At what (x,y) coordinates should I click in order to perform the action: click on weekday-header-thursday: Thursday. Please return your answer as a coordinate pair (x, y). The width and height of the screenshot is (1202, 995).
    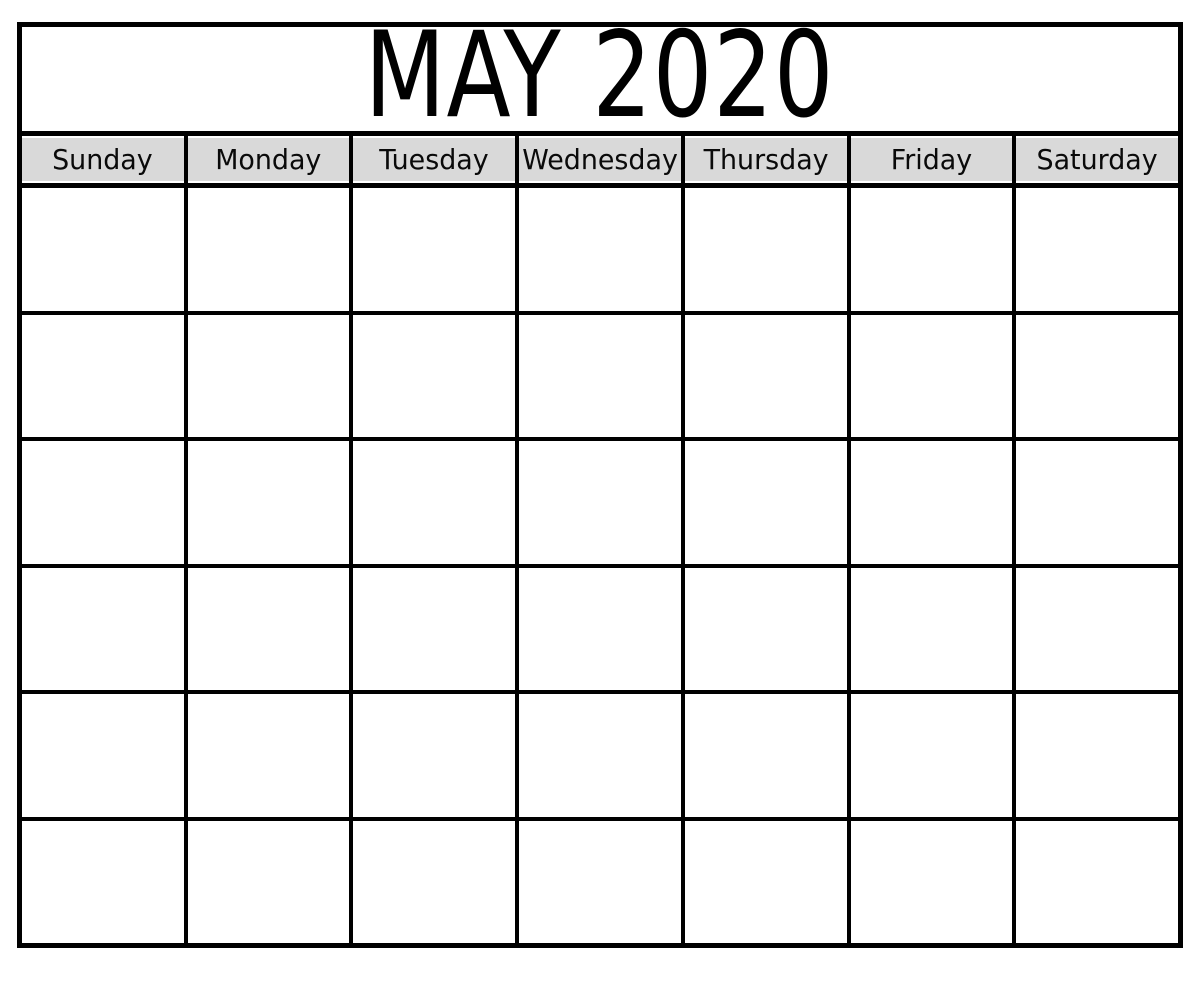
    Looking at the image, I should click on (767, 159).